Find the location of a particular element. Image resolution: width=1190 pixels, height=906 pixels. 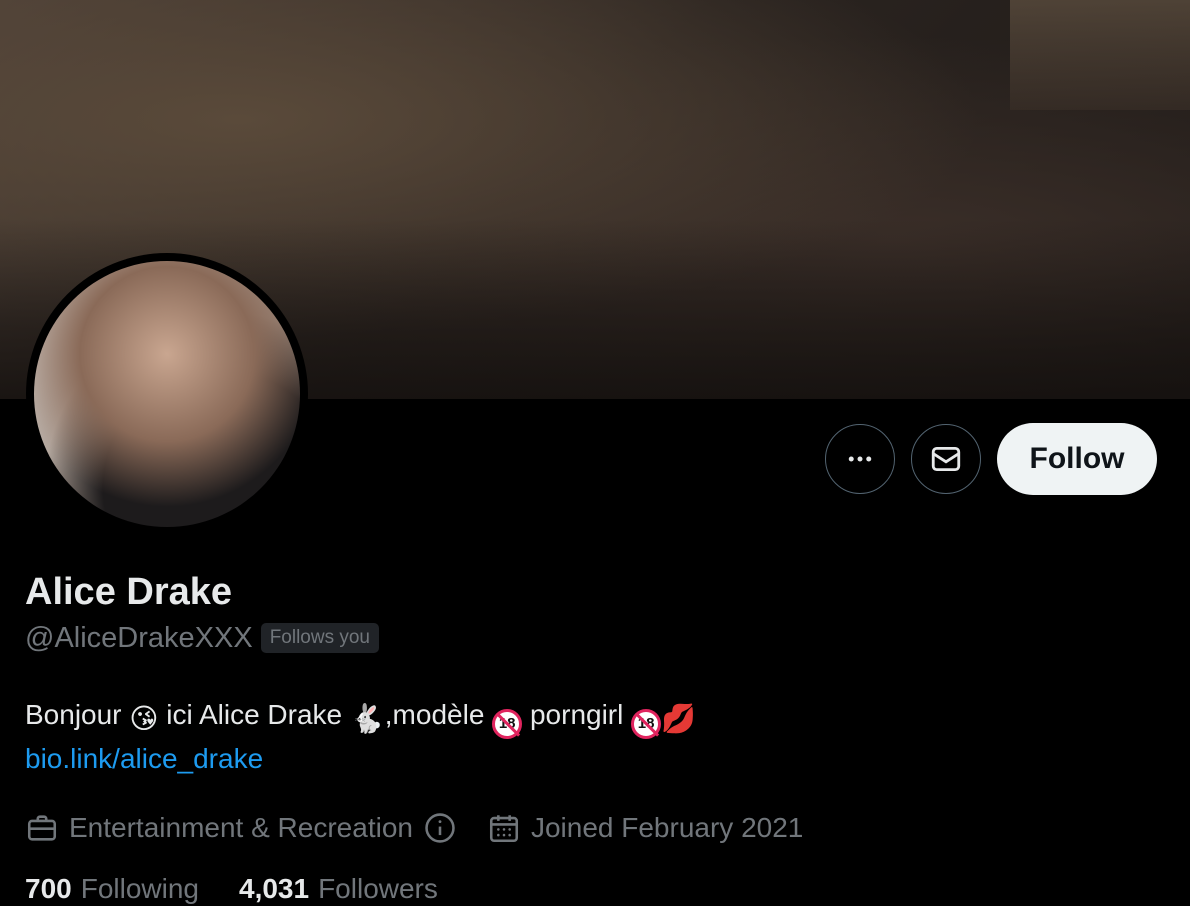

profile-name: Alice Drake is located at coordinates (129, 592).